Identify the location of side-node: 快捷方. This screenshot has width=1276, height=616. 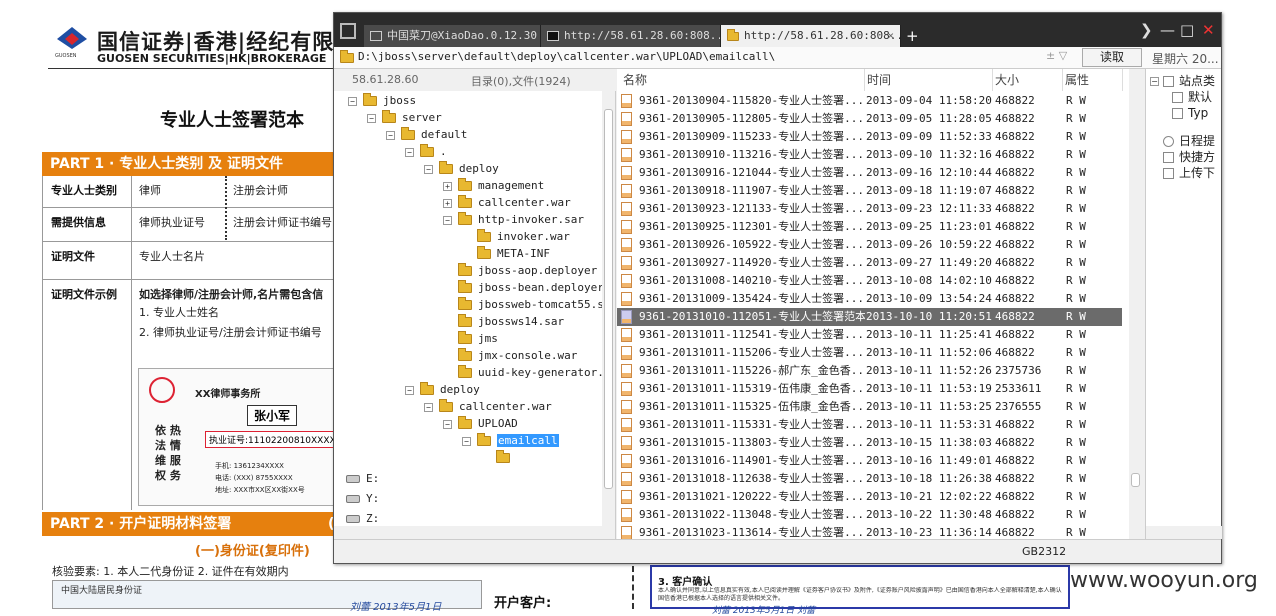
(1182, 157).